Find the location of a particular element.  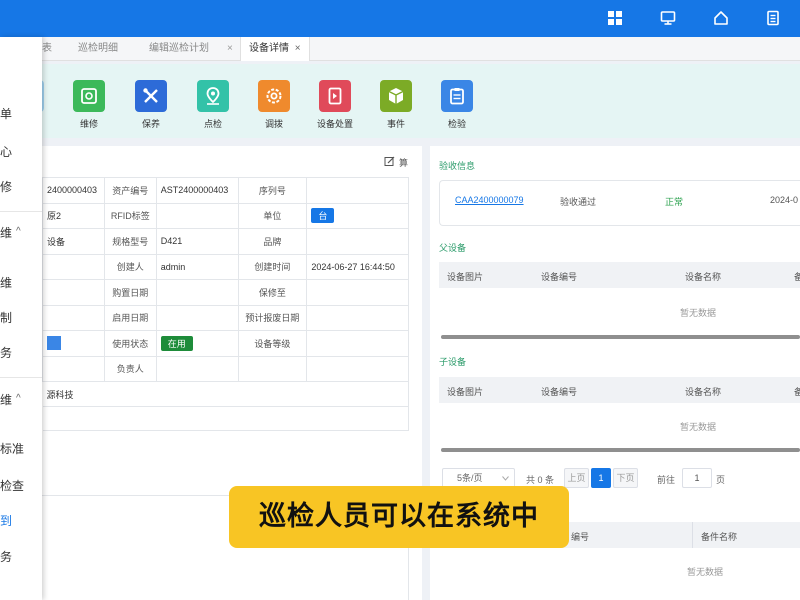

document-icon is located at coordinates (773, 18).